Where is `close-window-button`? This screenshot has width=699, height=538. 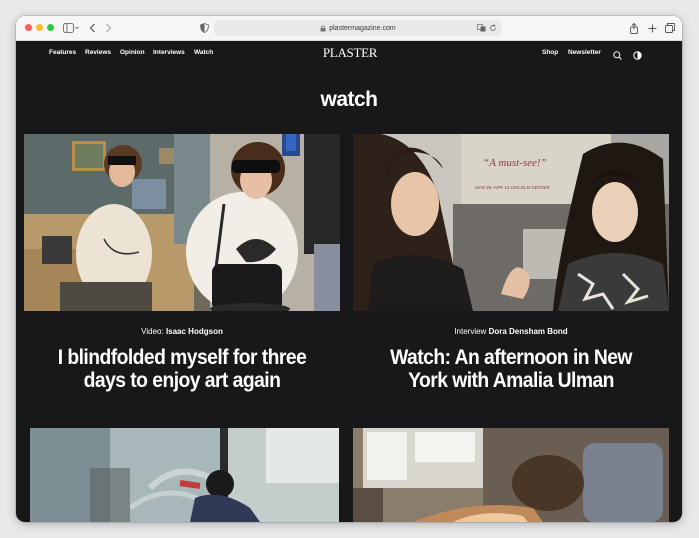 close-window-button is located at coordinates (28, 27).